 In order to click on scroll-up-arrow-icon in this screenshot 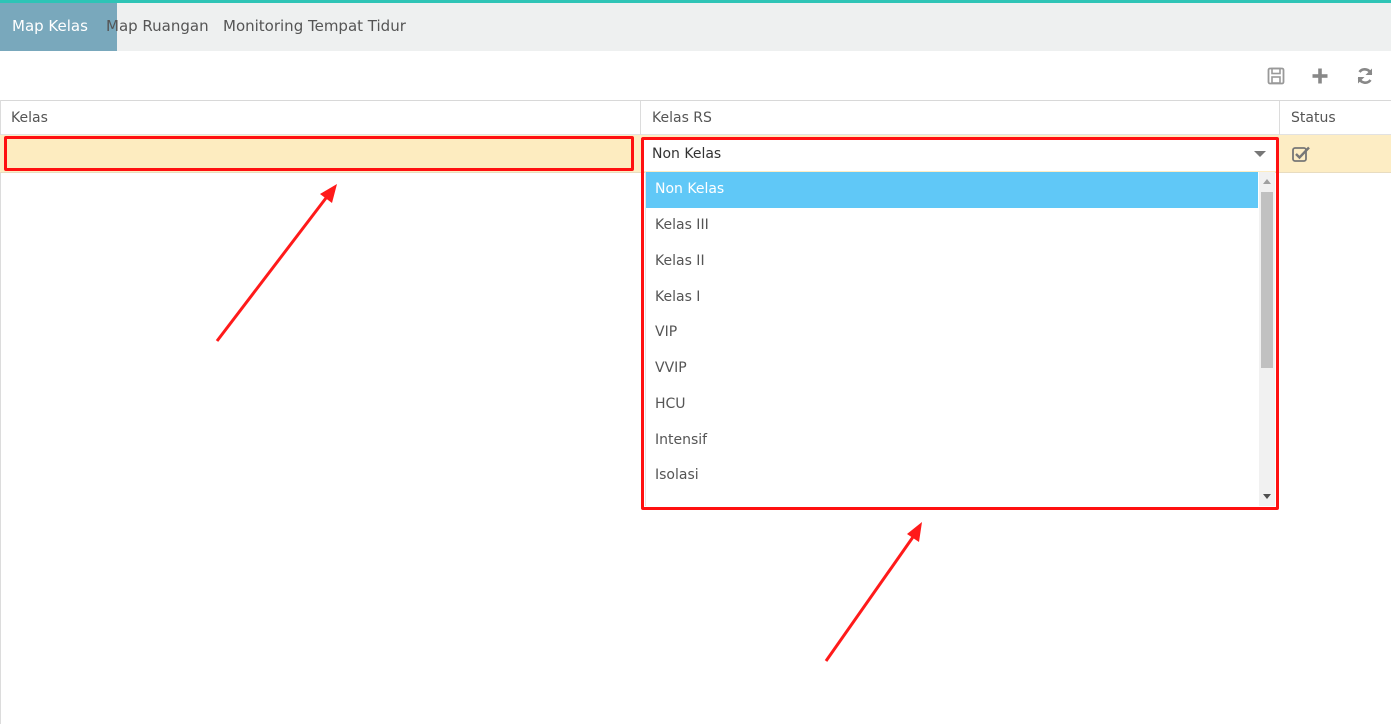, I will do `click(1267, 181)`.